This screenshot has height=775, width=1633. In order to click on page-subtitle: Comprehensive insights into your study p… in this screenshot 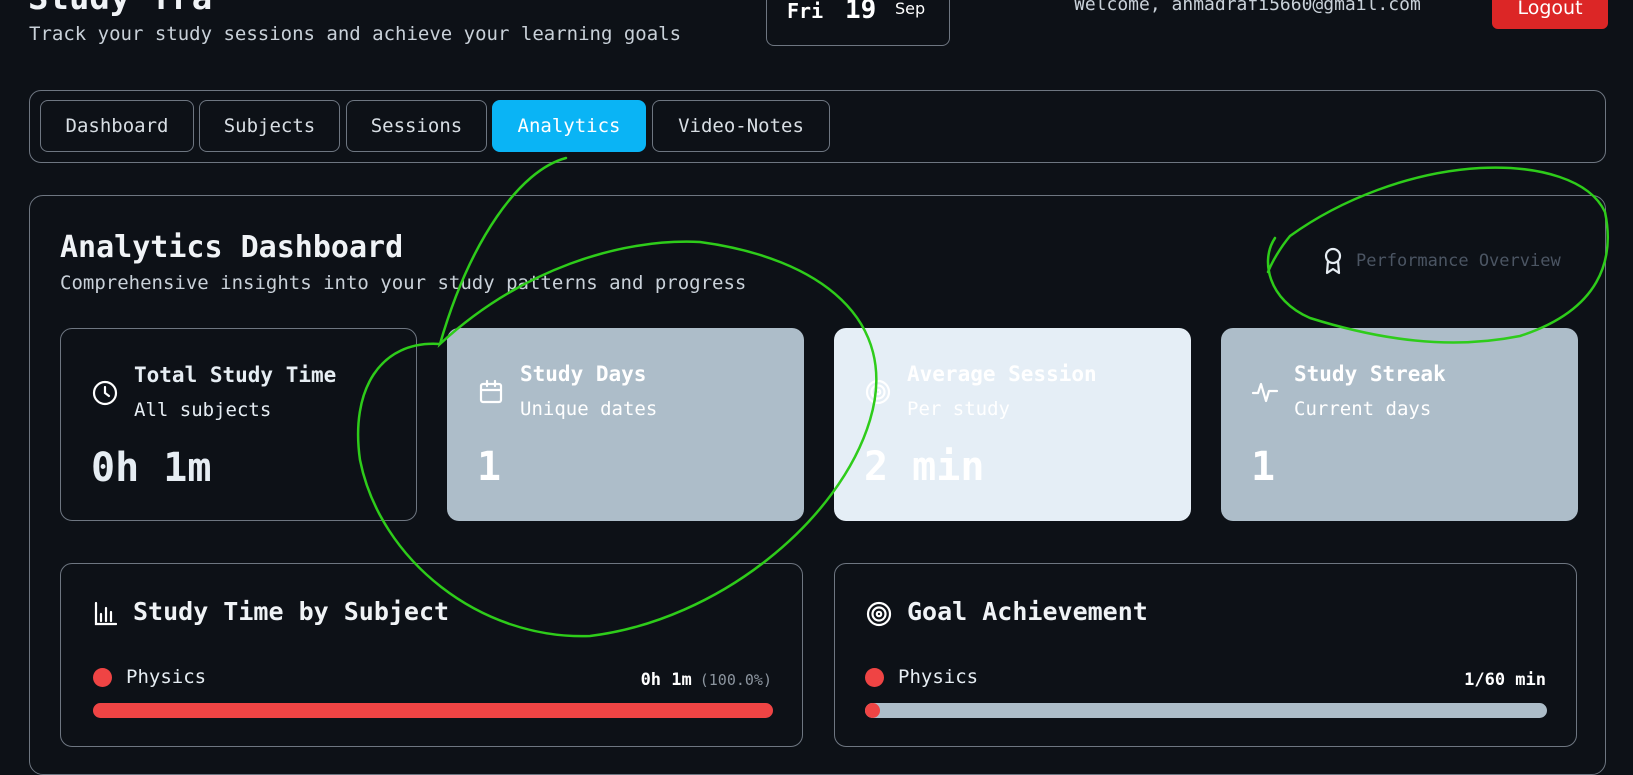, I will do `click(403, 283)`.